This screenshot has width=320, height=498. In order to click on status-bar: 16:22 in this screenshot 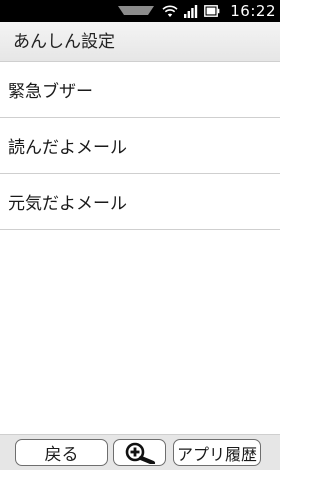, I will do `click(140, 11)`.